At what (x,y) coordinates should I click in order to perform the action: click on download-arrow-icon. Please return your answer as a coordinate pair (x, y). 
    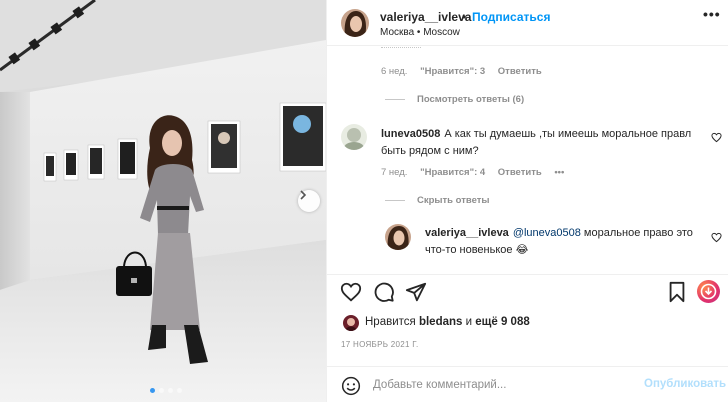
    Looking at the image, I should click on (708, 291).